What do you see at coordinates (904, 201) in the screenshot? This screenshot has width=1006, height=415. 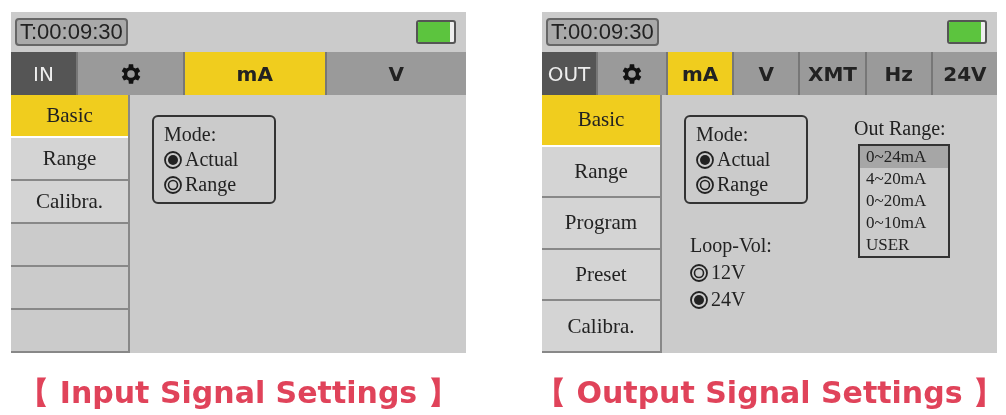 I see `range-option: 0~20mA` at bounding box center [904, 201].